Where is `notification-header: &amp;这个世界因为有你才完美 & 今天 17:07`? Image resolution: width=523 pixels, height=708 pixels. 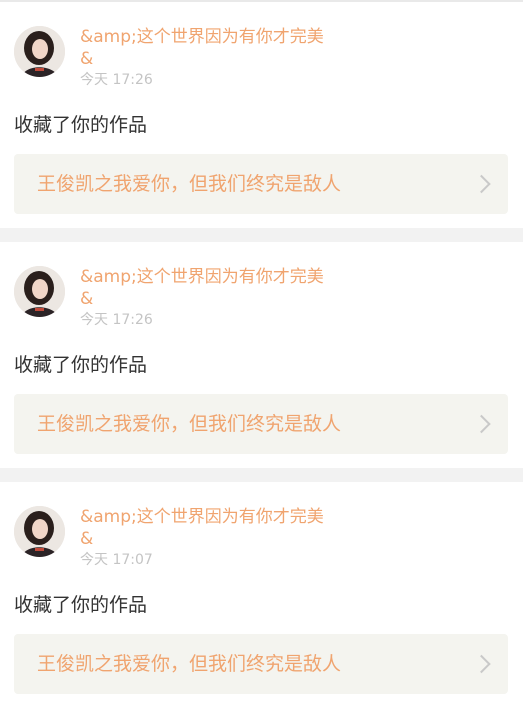 notification-header: &amp;这个世界因为有你才完美 & 今天 17:07 is located at coordinates (261, 529).